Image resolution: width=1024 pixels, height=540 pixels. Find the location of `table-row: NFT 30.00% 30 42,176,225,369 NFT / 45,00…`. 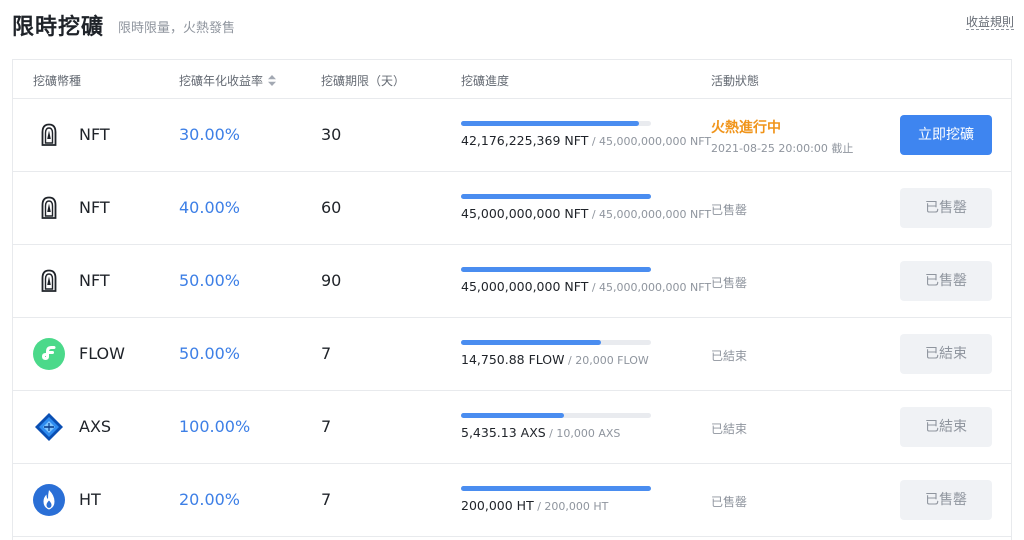

table-row: NFT 30.00% 30 42,176,225,369 NFT / 45,00… is located at coordinates (512, 135).